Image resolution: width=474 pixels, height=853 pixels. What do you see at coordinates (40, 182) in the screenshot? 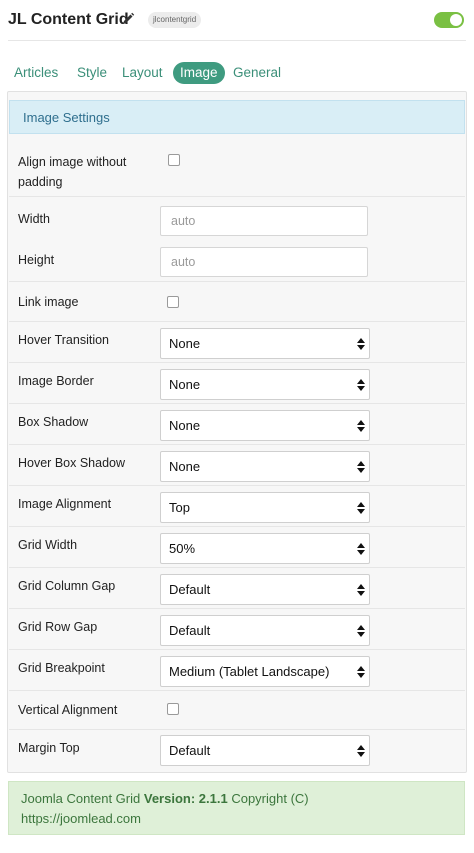
I see `label-align-without-padding-2: padding` at bounding box center [40, 182].